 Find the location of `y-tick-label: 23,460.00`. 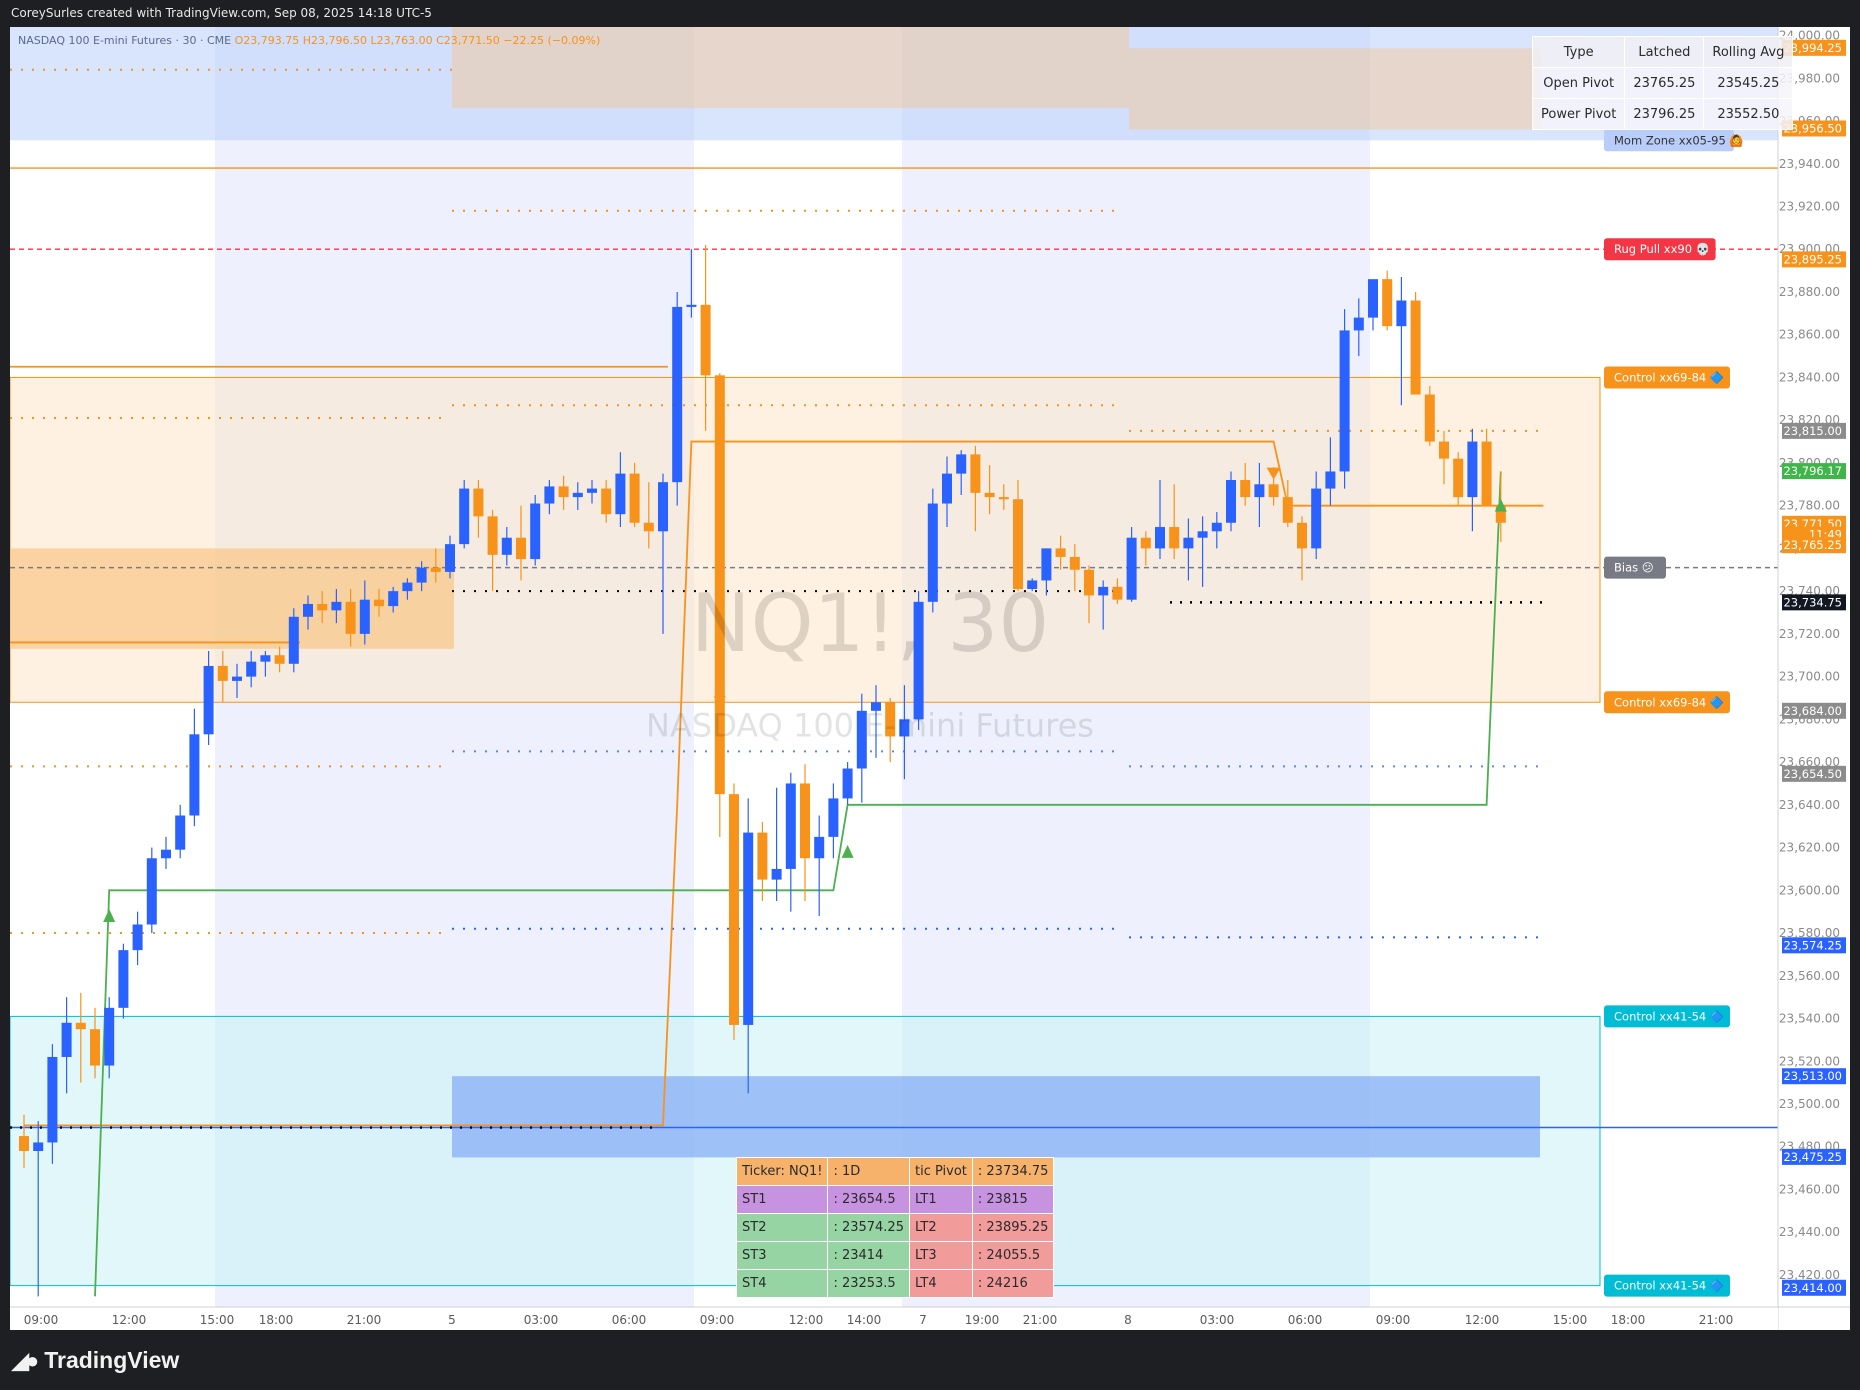

y-tick-label: 23,460.00 is located at coordinates (1809, 1189).